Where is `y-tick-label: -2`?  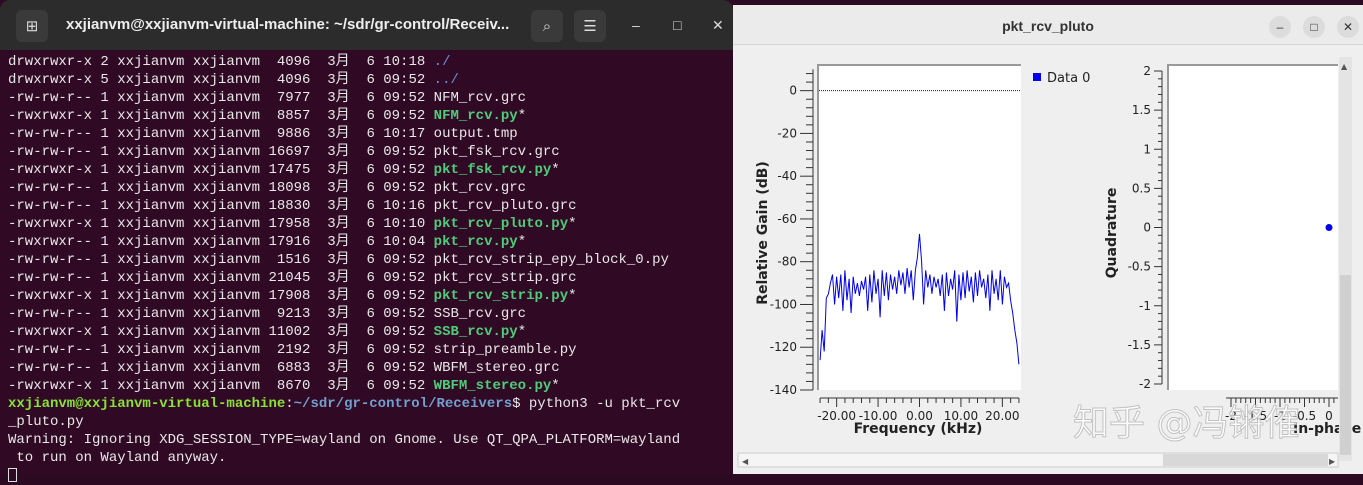
y-tick-label: -2 is located at coordinates (1145, 384).